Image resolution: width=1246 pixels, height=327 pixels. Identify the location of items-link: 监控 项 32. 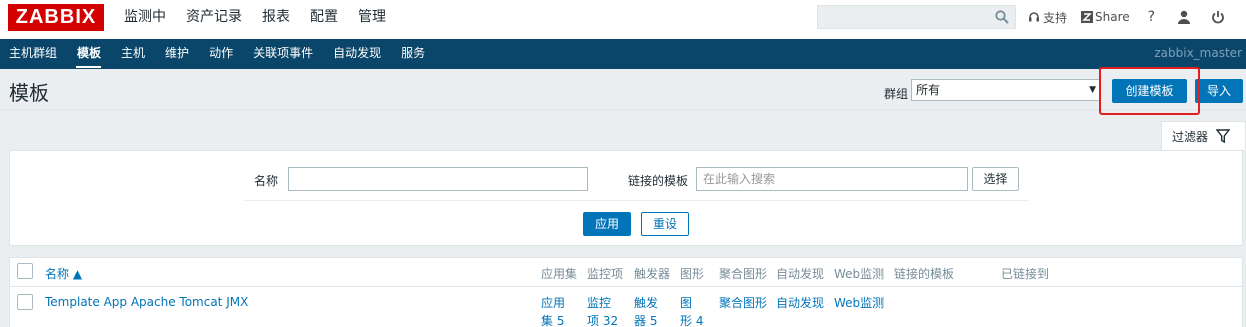
(602, 310).